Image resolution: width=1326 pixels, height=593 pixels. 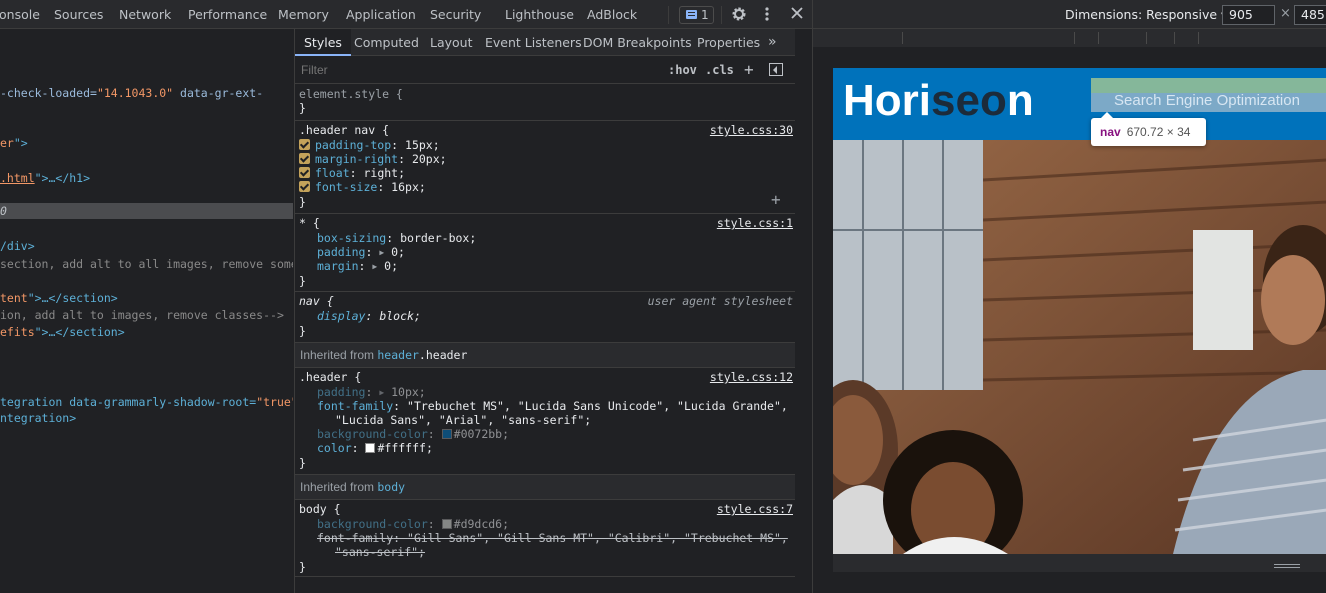 I want to click on dom-tag: /div>, so click(x=17, y=246).